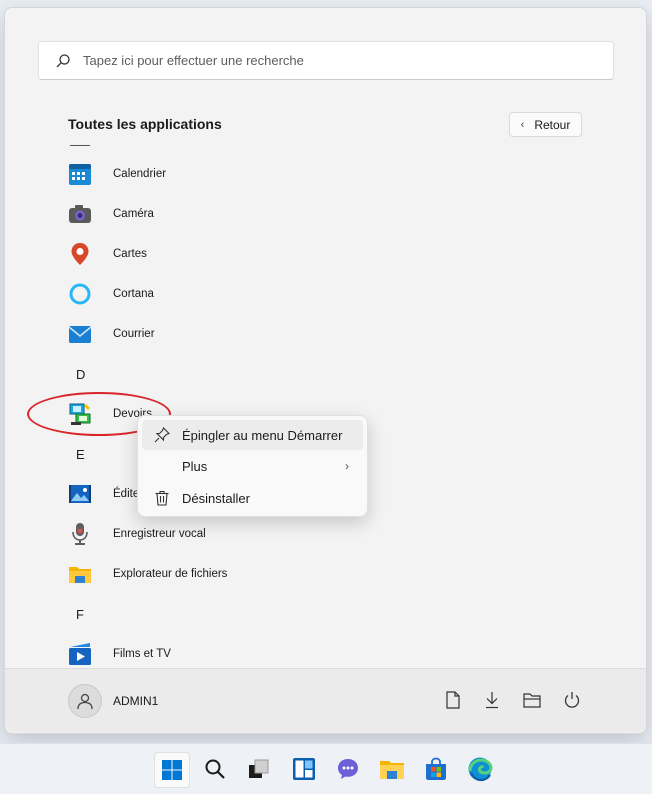 The width and height of the screenshot is (652, 794). I want to click on power-icon, so click(572, 700).